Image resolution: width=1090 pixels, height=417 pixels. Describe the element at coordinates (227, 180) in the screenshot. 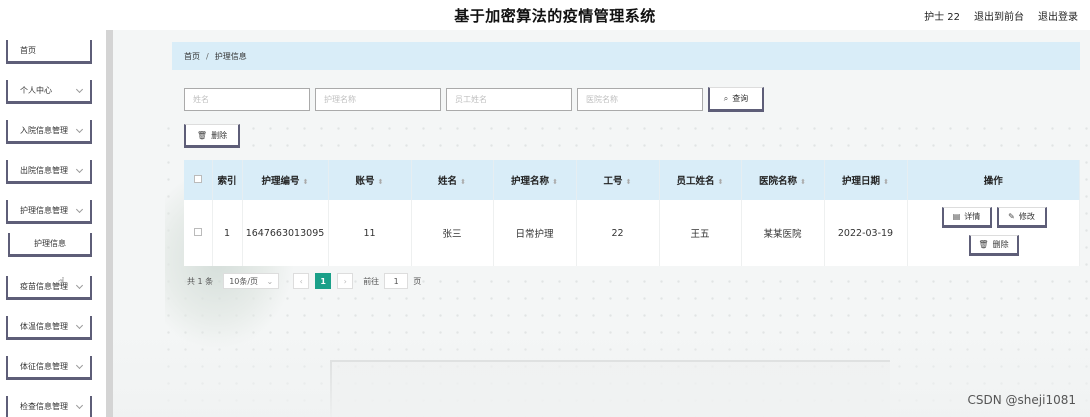

I see `col-index: 索引` at that location.